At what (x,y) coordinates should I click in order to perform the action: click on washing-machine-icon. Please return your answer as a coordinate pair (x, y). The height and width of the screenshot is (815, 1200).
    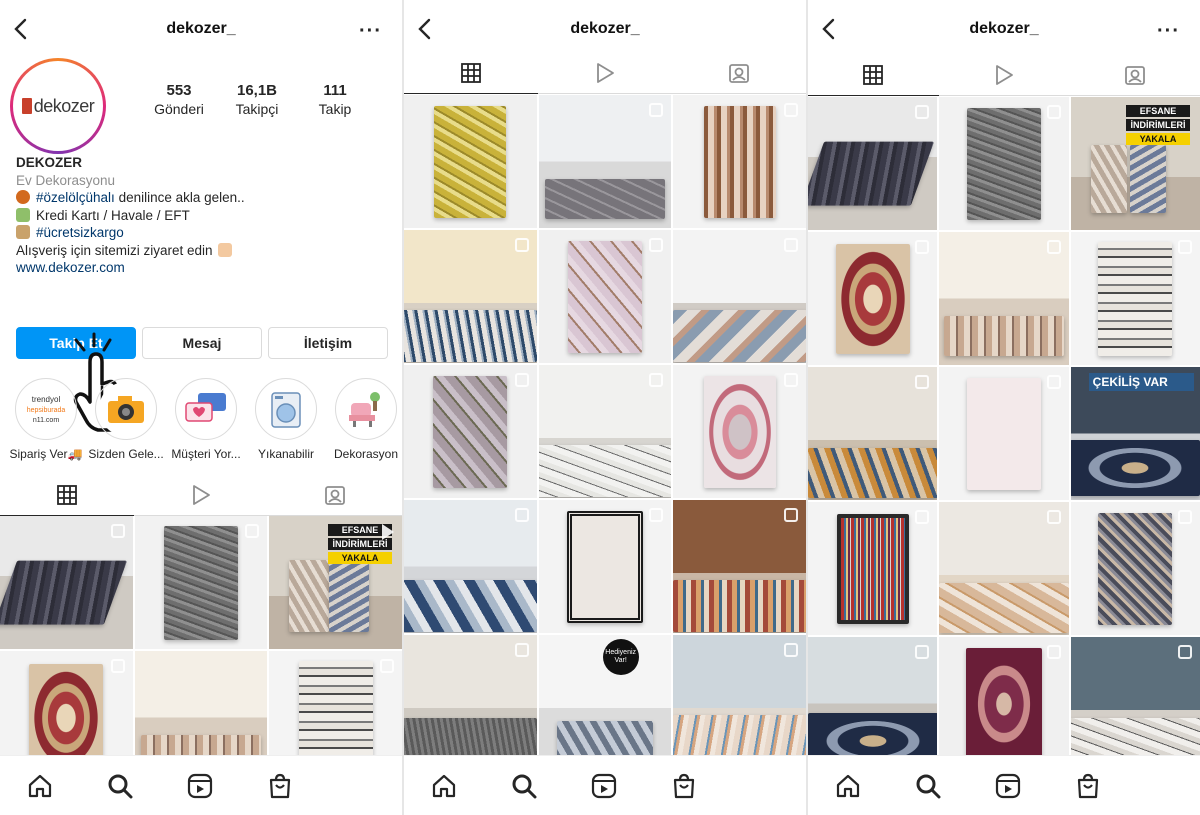
    Looking at the image, I should click on (286, 410).